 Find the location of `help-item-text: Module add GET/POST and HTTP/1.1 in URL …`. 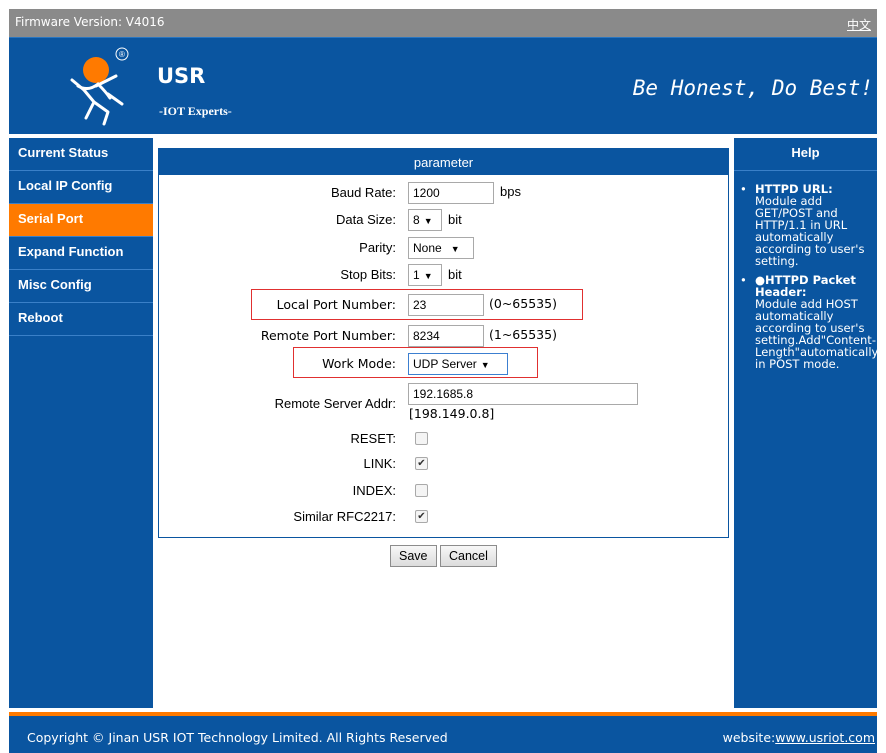

help-item-text: Module add GET/POST and HTTP/1.1 in URL … is located at coordinates (810, 231).